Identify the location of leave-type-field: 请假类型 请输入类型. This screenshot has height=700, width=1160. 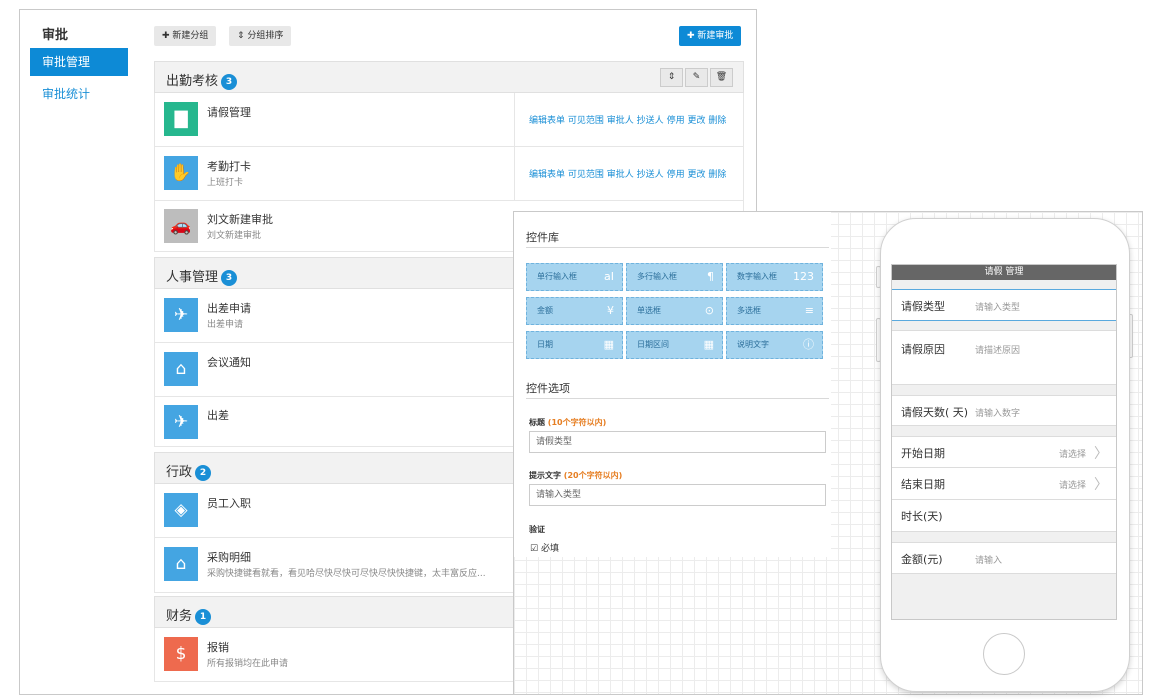
(1004, 305).